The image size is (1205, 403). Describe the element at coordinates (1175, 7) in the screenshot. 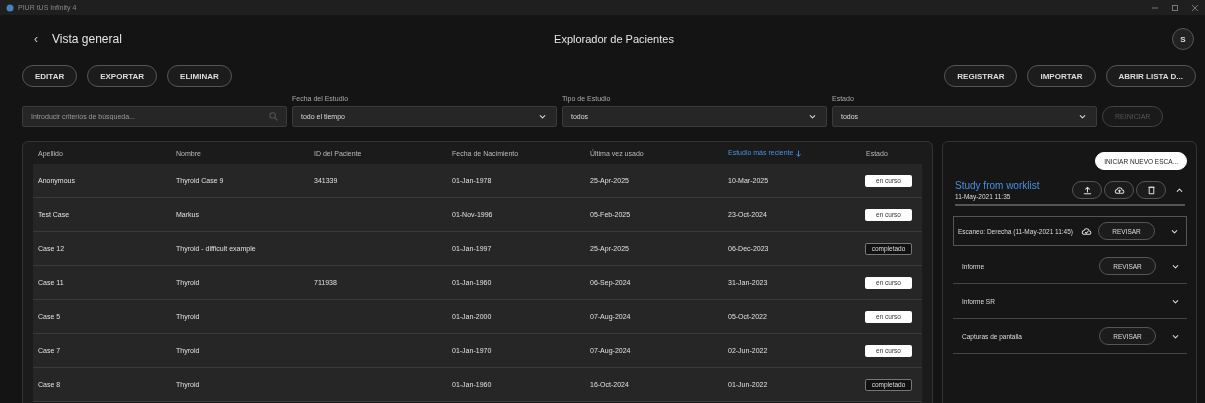

I see `maximize-icon` at that location.